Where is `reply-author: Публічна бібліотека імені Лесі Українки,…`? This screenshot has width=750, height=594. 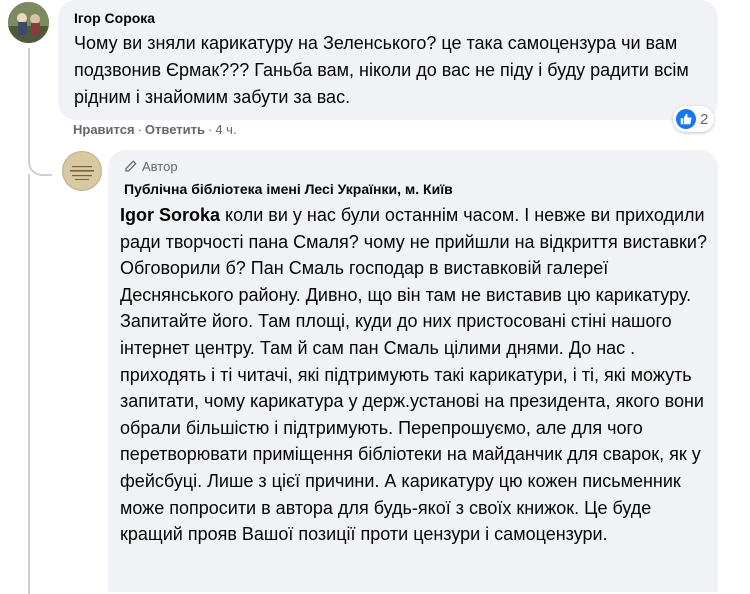 reply-author: Публічна бібліотека імені Лесі Українки,… is located at coordinates (288, 189).